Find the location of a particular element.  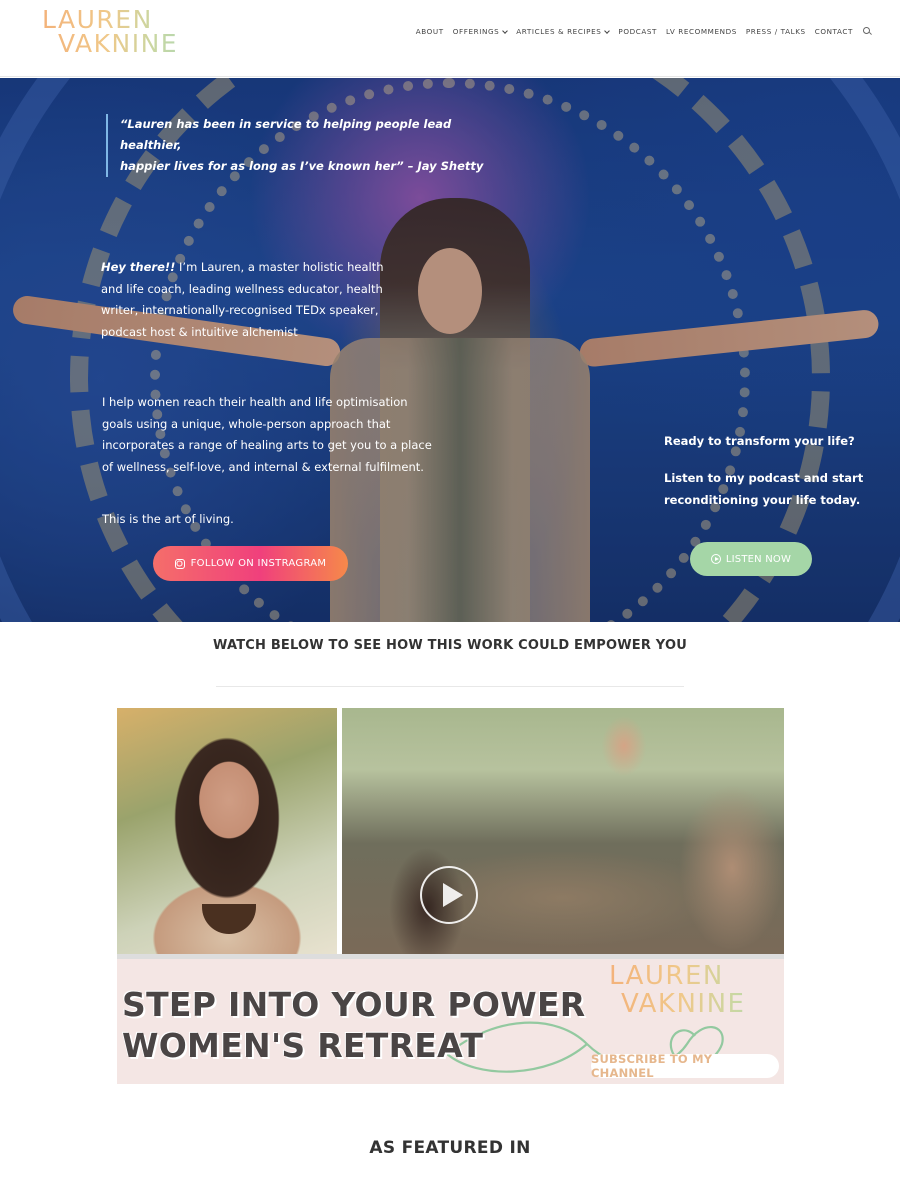

subscribe-channel-button: SUBSCRIBE TO MY CHANNEL is located at coordinates (685, 1066).